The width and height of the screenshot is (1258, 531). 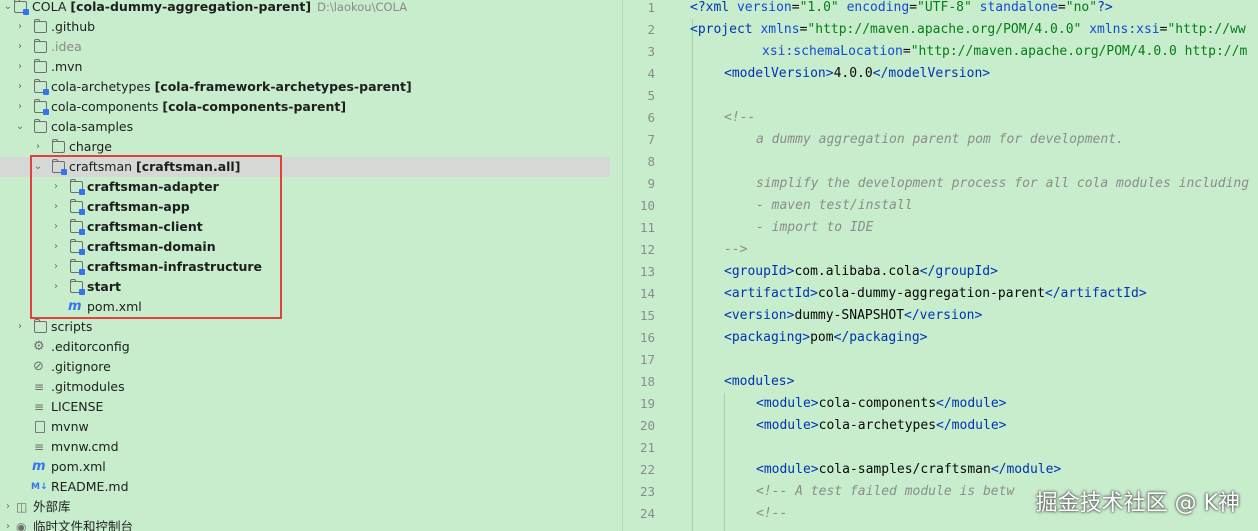 What do you see at coordinates (881, 425) in the screenshot?
I see `code-line-20: <module>cola-archetypes</module>` at bounding box center [881, 425].